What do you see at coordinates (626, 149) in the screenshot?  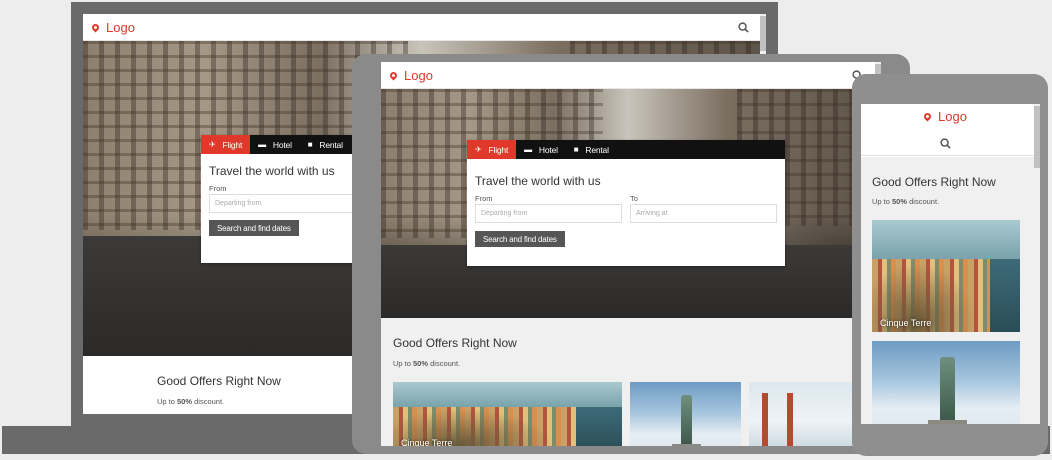 I see `search-tabs: ✈ Flight ▬ Hotel ■ Rental` at bounding box center [626, 149].